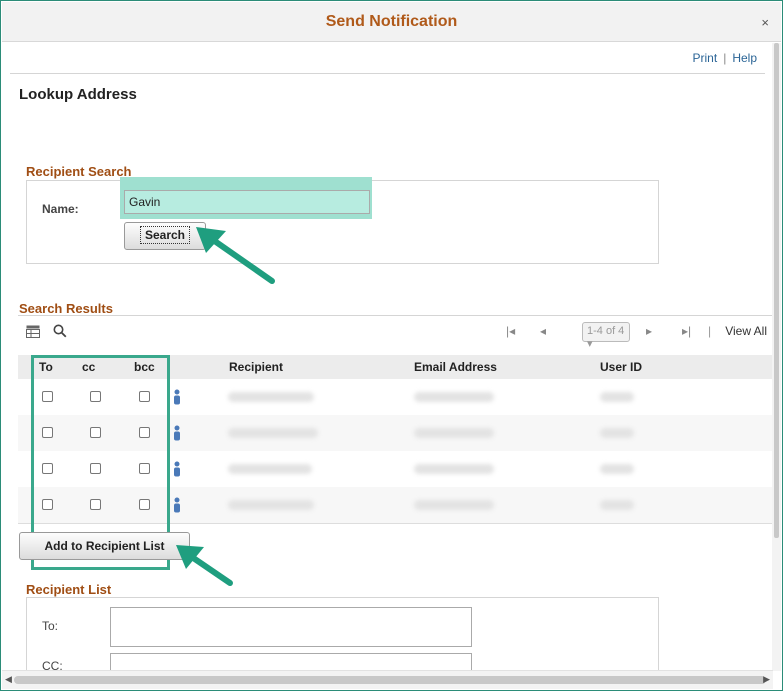 The width and height of the screenshot is (783, 691). I want to click on name-input, so click(247, 202).